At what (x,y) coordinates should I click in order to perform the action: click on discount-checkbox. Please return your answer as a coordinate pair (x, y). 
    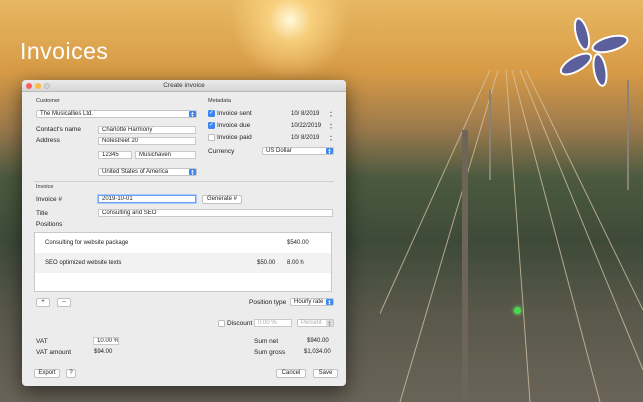
    Looking at the image, I should click on (221, 323).